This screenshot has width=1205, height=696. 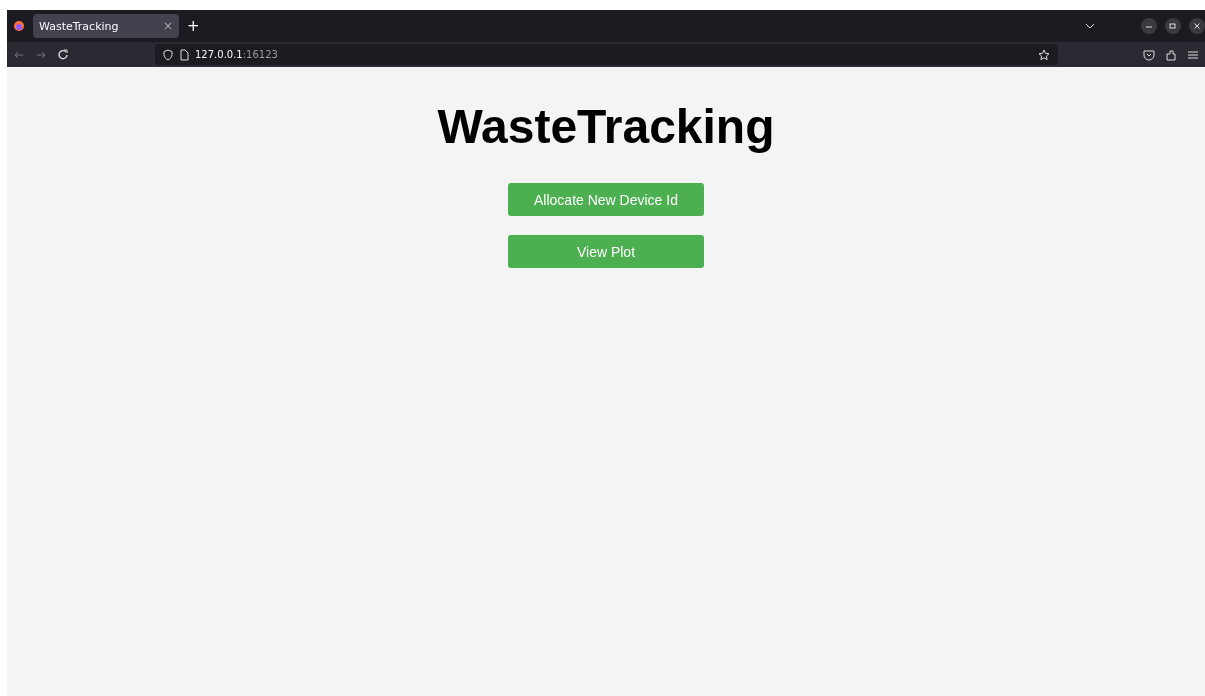 I want to click on page-title: WasteTracking, so click(x=606, y=126).